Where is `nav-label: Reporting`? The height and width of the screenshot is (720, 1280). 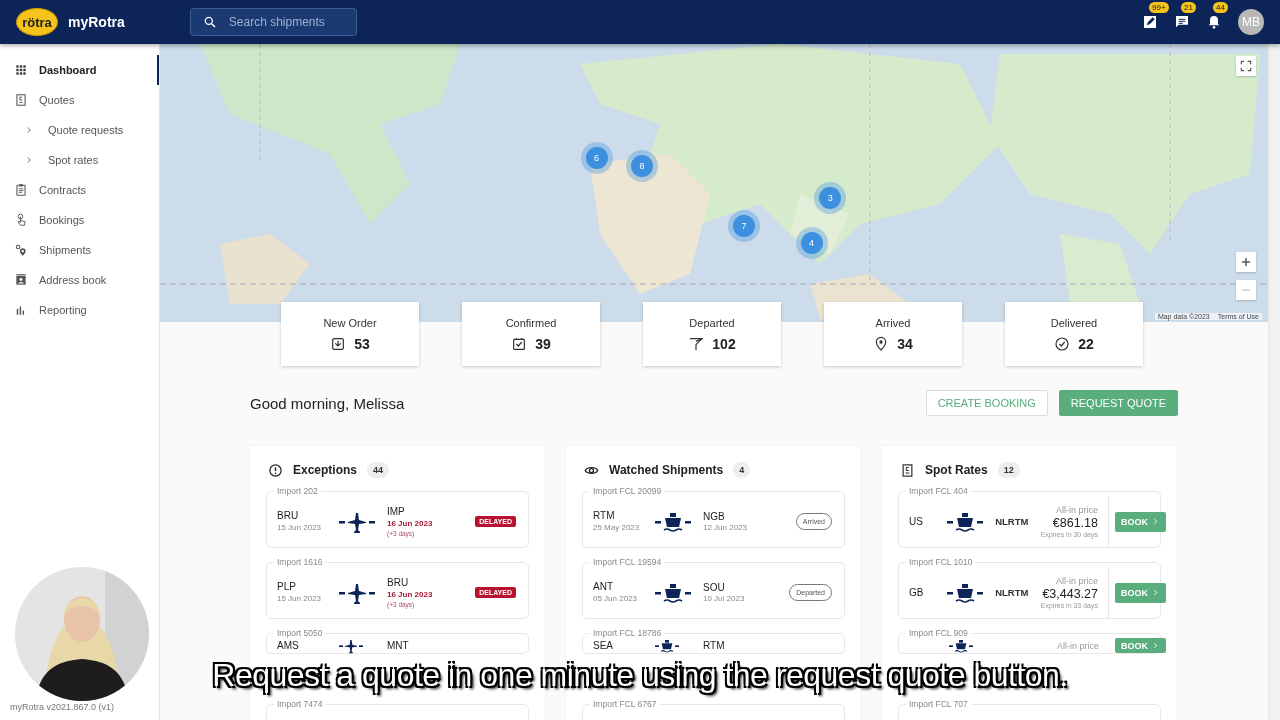 nav-label: Reporting is located at coordinates (63, 310).